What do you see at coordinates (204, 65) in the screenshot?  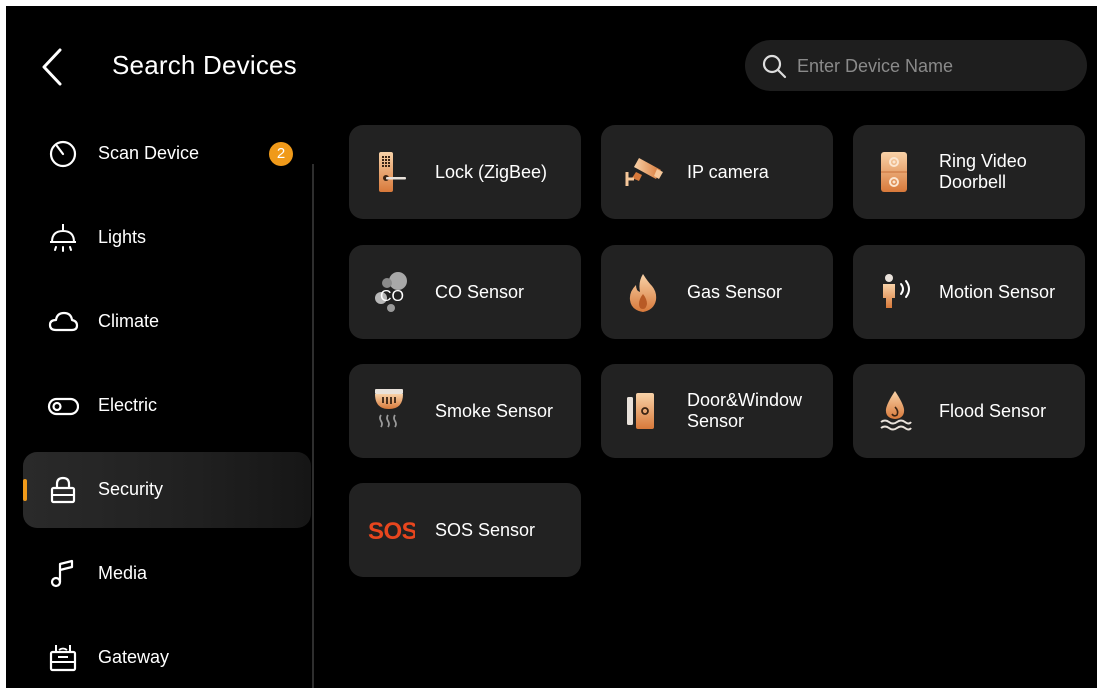 I see `page-title: Search Devices` at bounding box center [204, 65].